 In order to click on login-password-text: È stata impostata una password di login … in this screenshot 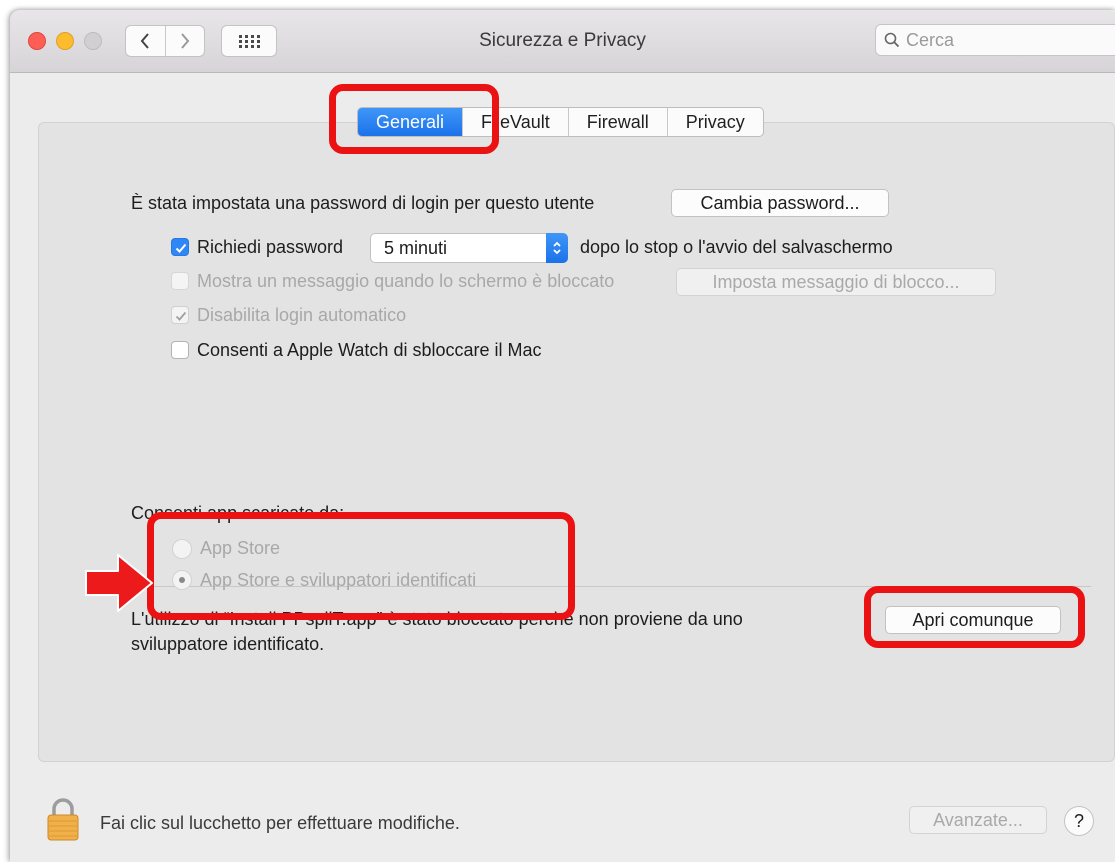, I will do `click(363, 203)`.